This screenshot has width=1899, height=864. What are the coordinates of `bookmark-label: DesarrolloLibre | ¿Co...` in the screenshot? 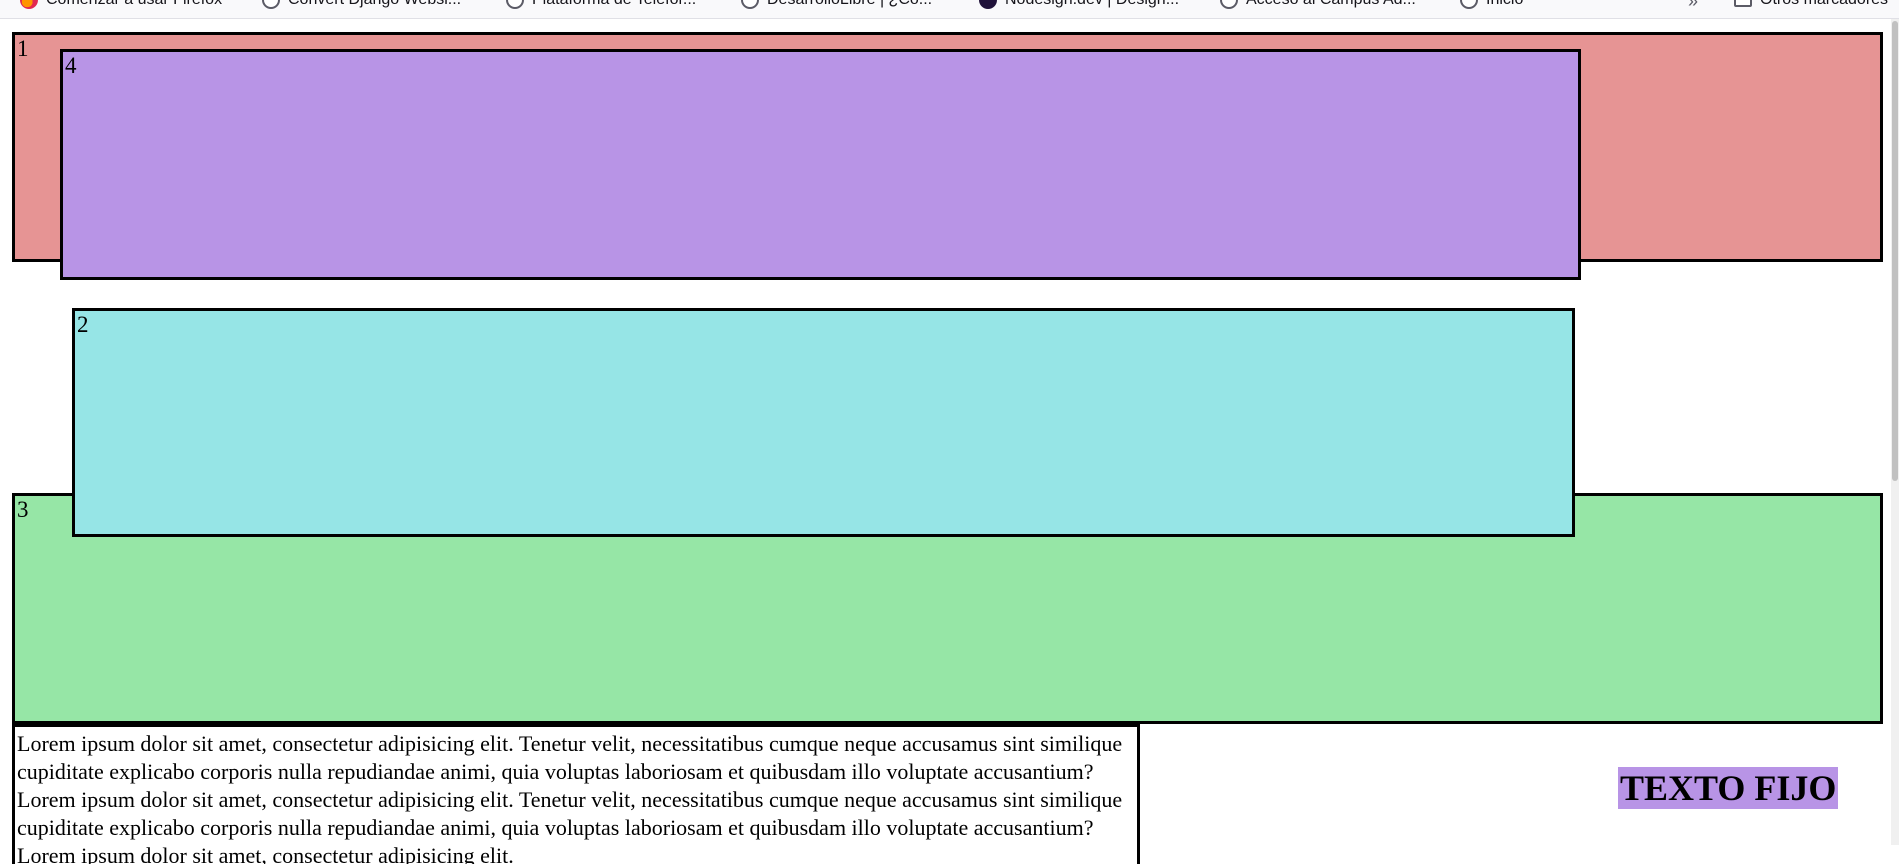 It's located at (849, 4).